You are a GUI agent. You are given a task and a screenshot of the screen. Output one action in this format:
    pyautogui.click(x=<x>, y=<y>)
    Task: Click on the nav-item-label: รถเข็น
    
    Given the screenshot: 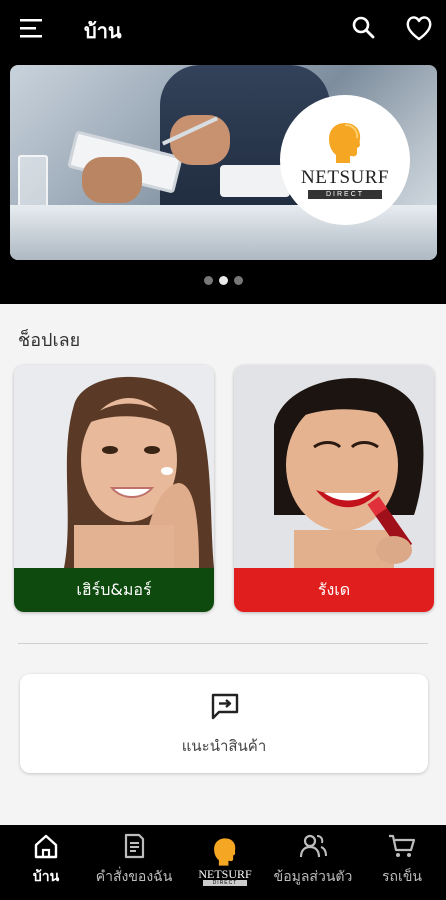 What is the action you would take?
    pyautogui.click(x=402, y=877)
    